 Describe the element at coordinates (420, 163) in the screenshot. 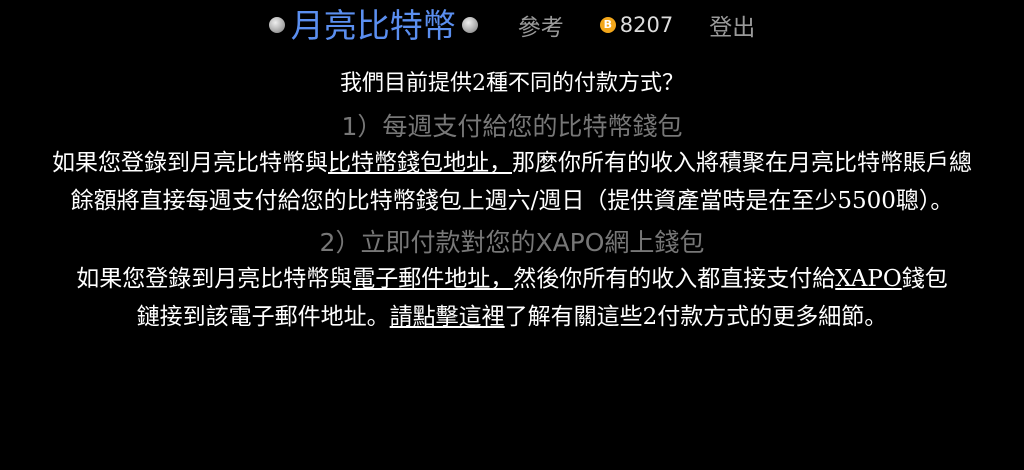

I see `bitcoin-wallet-address-link: 比特幣錢包地址，` at that location.